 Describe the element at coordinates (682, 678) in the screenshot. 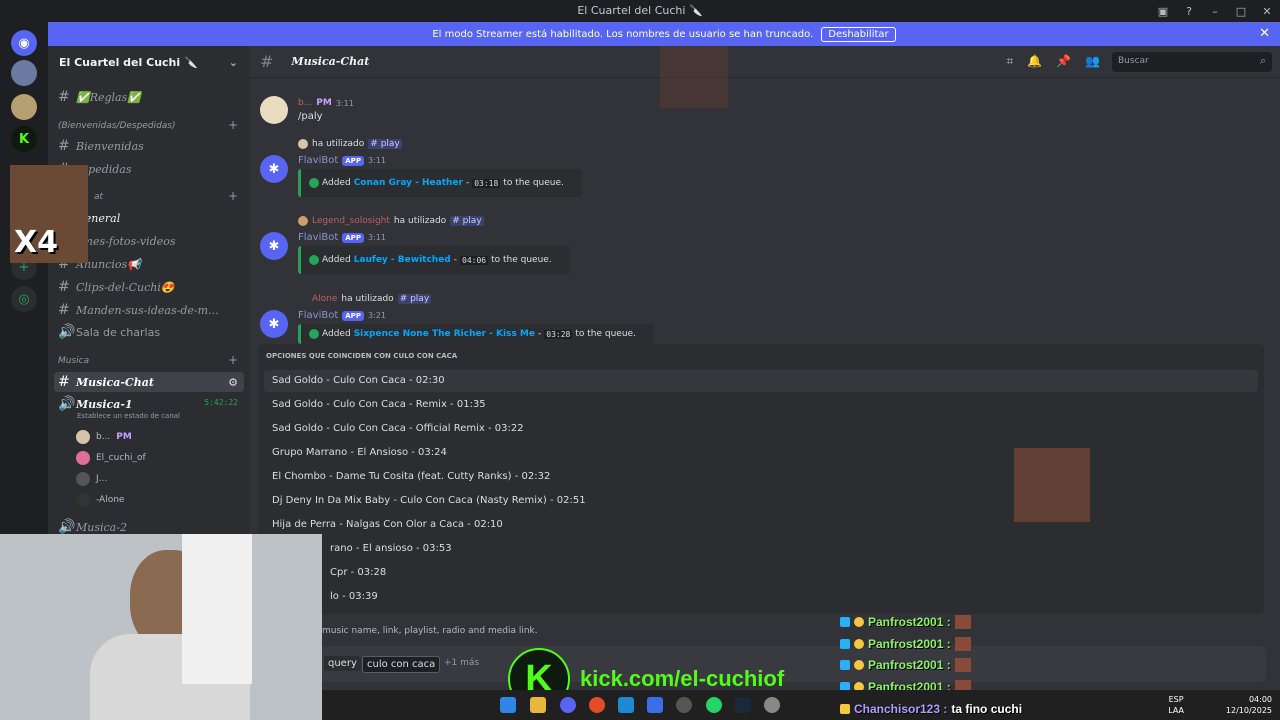

I see `kick-url: kick.com/el-cuchiof` at that location.